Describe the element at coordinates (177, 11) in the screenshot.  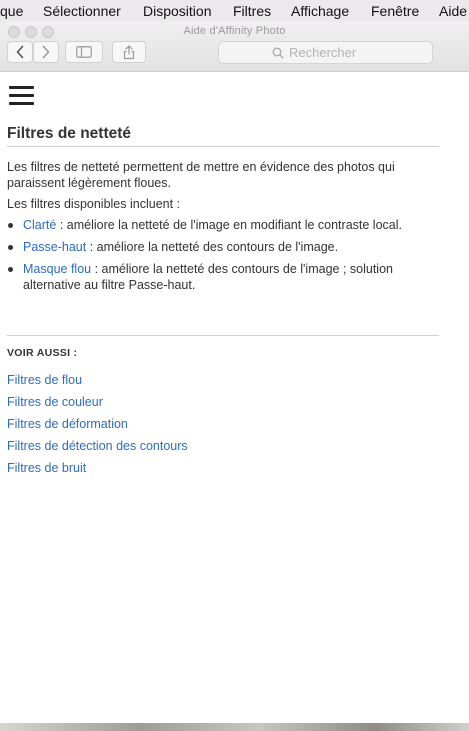
I see `menu-item-arrange: Disposition` at that location.